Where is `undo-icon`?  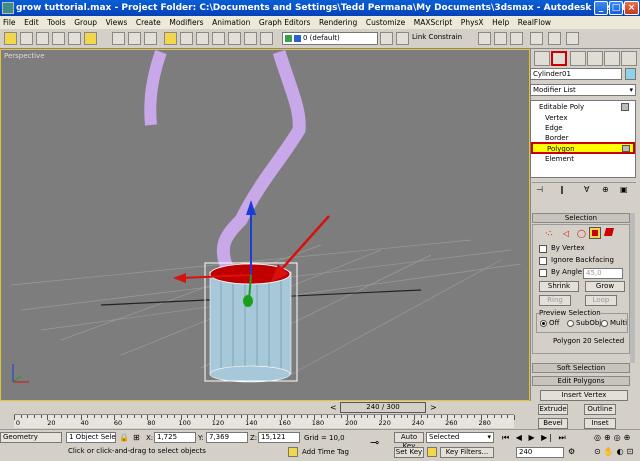 undo-icon is located at coordinates (10, 38).